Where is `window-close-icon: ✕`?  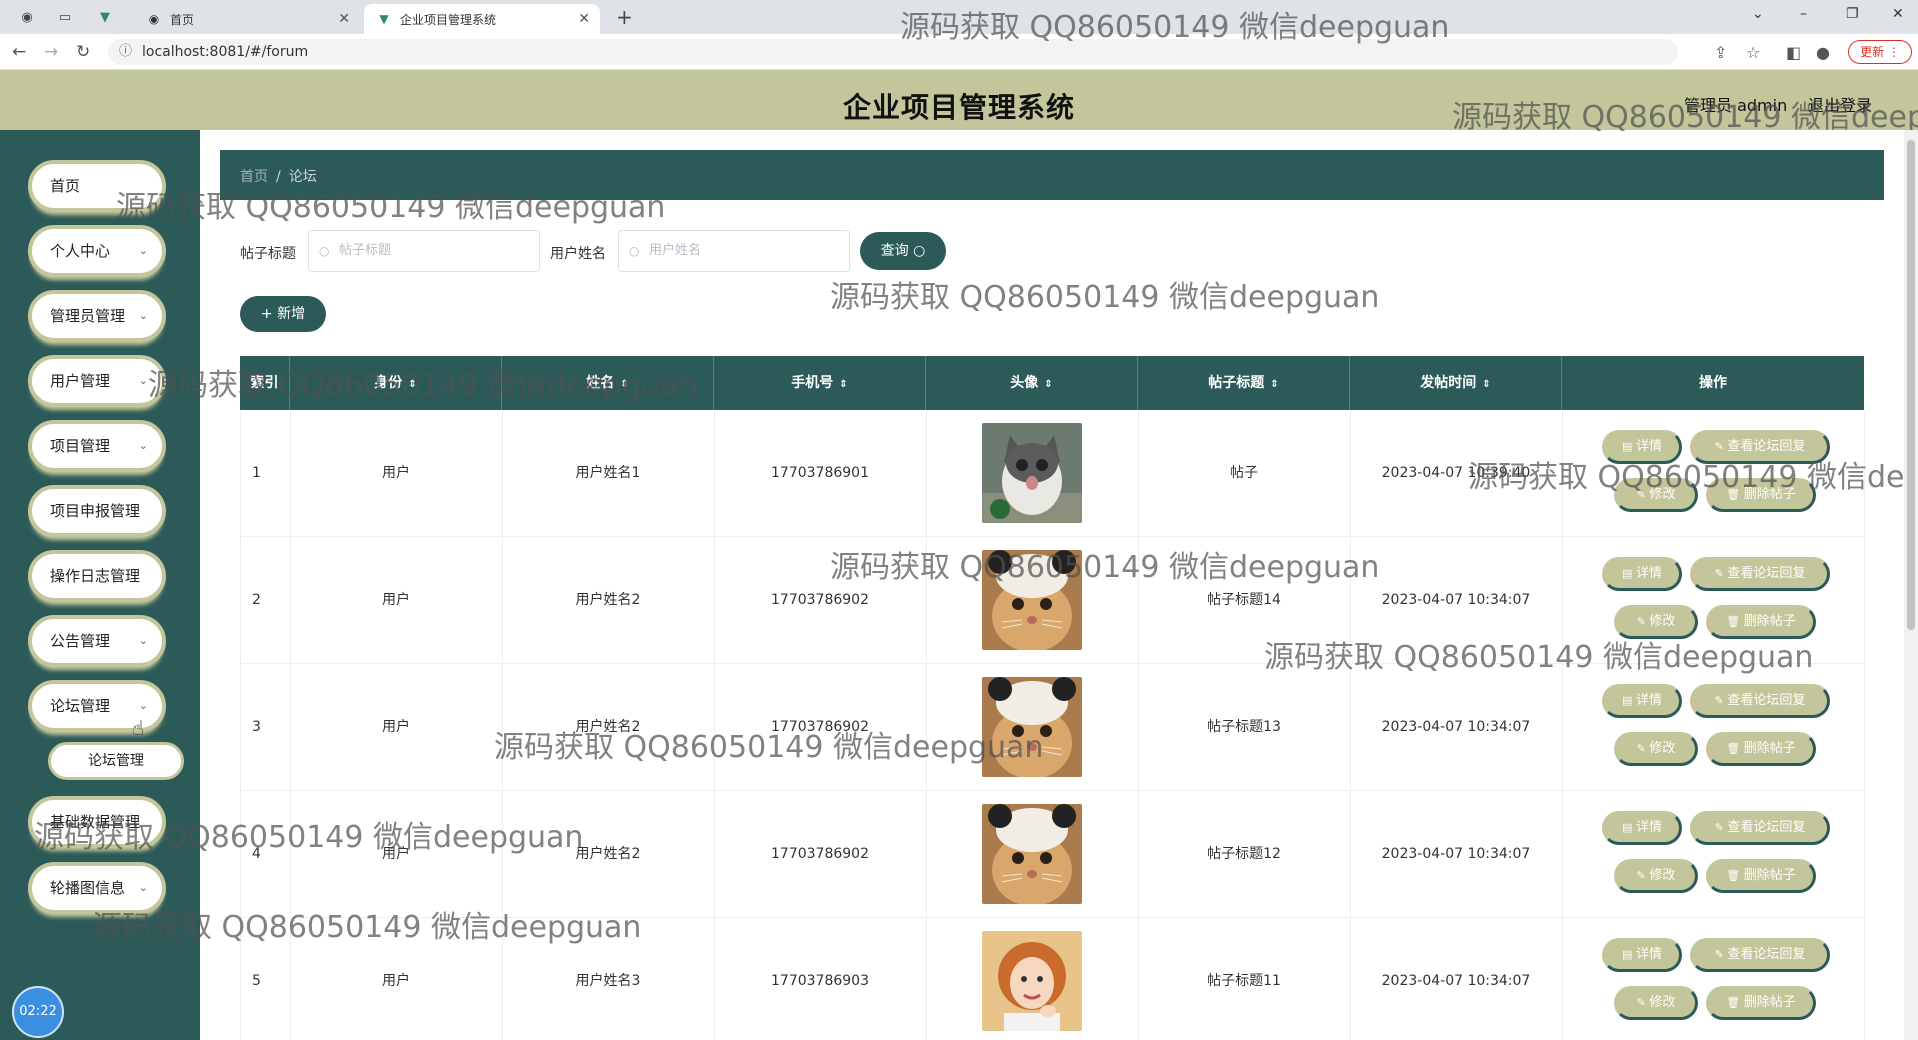
window-close-icon: ✕ is located at coordinates (1898, 14).